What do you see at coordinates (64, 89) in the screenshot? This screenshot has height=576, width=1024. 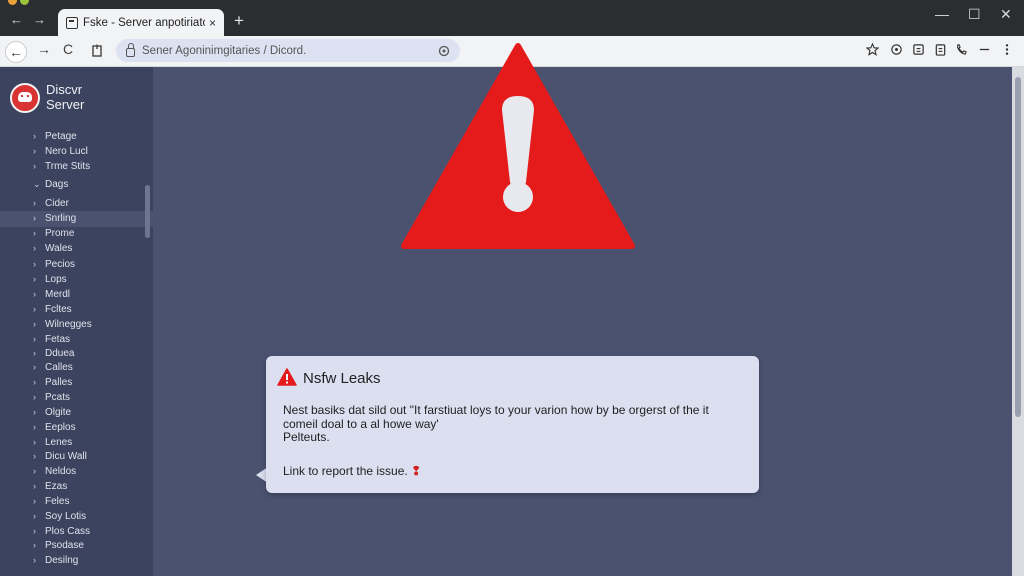 I see `server-name-line: Discvr` at bounding box center [64, 89].